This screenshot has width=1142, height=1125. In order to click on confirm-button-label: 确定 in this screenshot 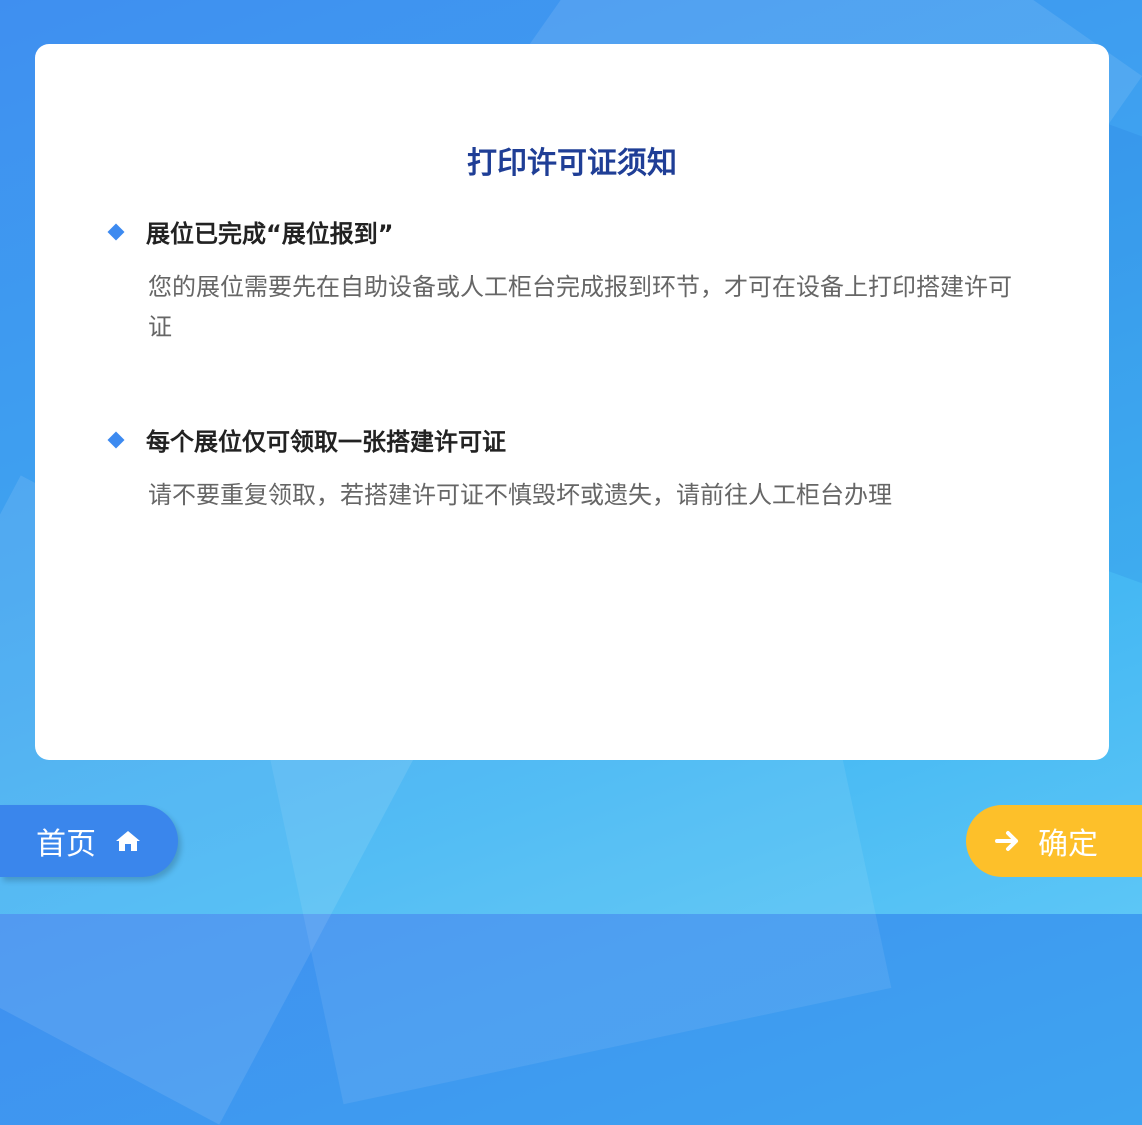, I will do `click(1068, 844)`.